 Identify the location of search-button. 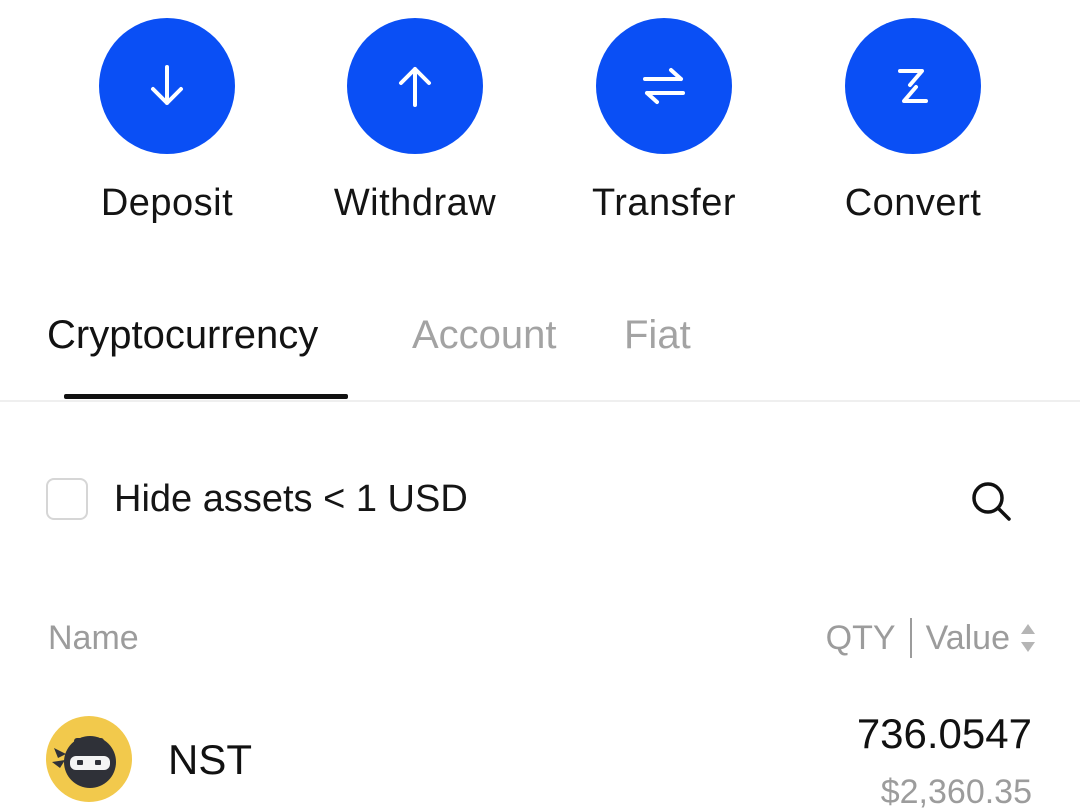
(991, 501).